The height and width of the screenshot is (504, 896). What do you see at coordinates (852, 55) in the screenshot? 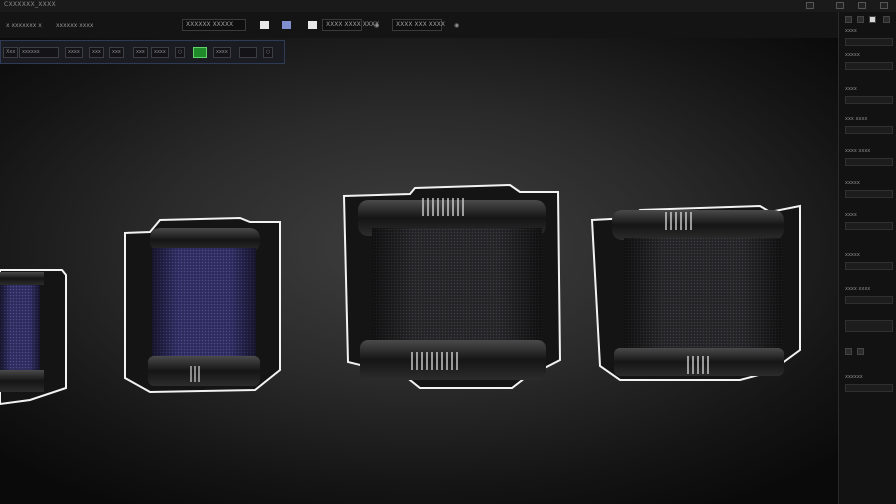
I see `panel-label-2: xxxxx` at bounding box center [852, 55].